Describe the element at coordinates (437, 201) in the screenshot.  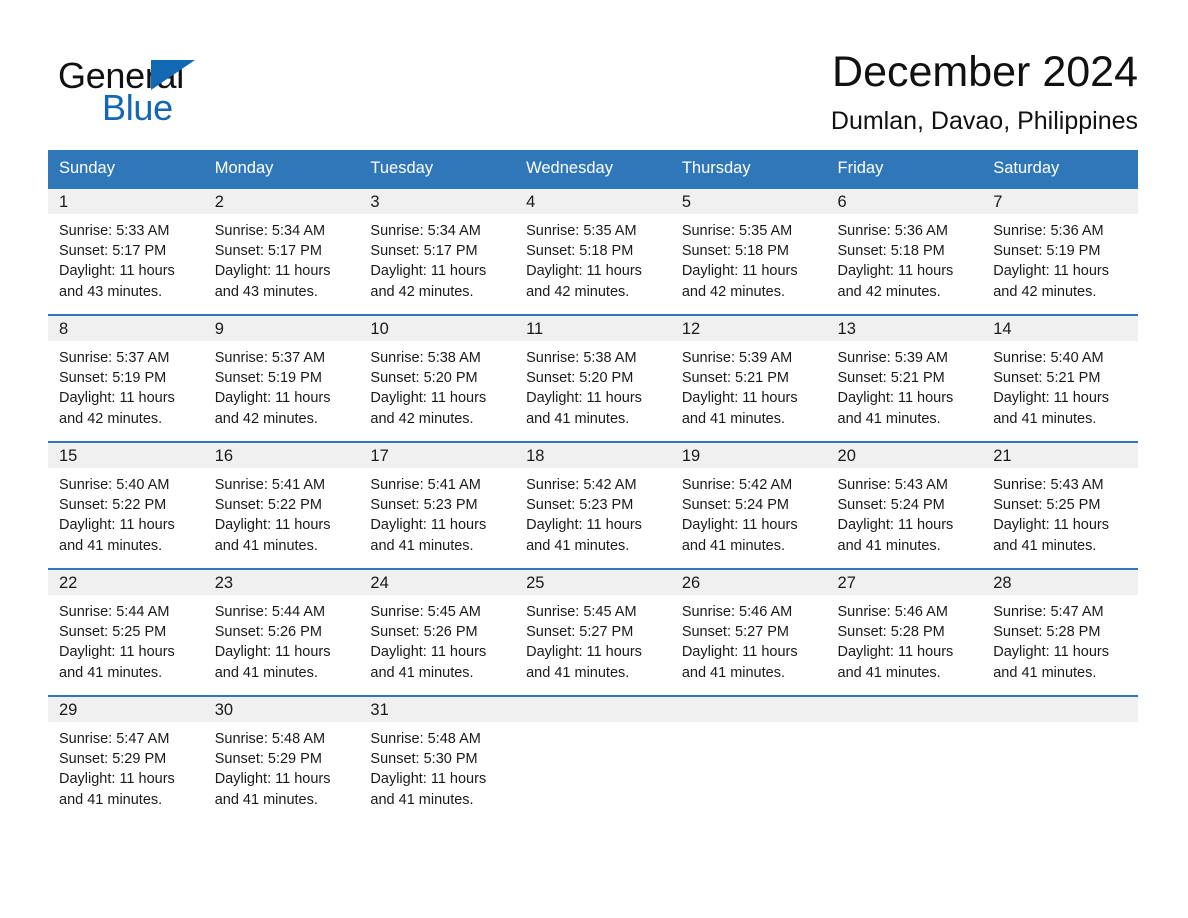
I see `day-number: 3` at that location.